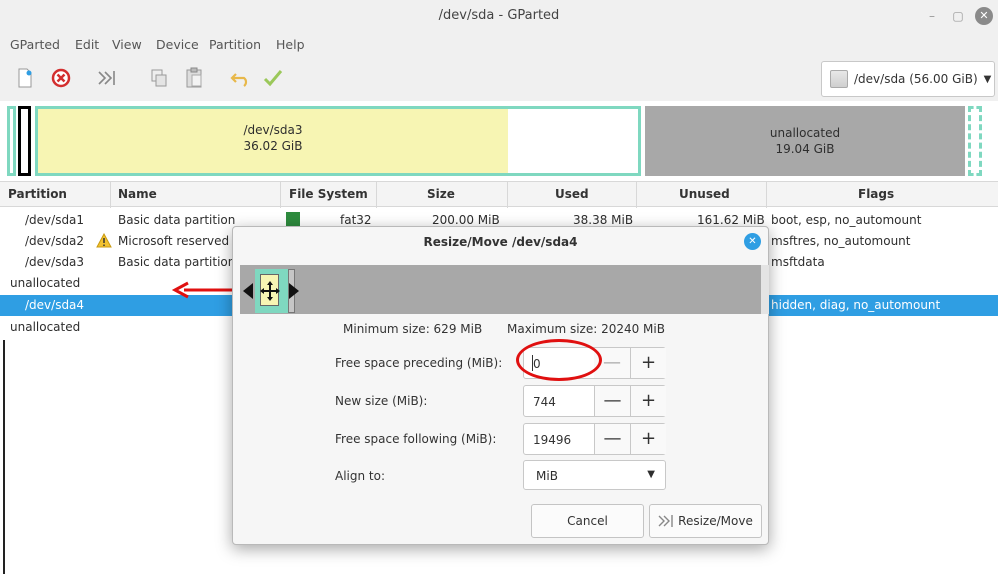  Describe the element at coordinates (594, 475) in the screenshot. I see `align-dropdown: MiB ▼` at that location.